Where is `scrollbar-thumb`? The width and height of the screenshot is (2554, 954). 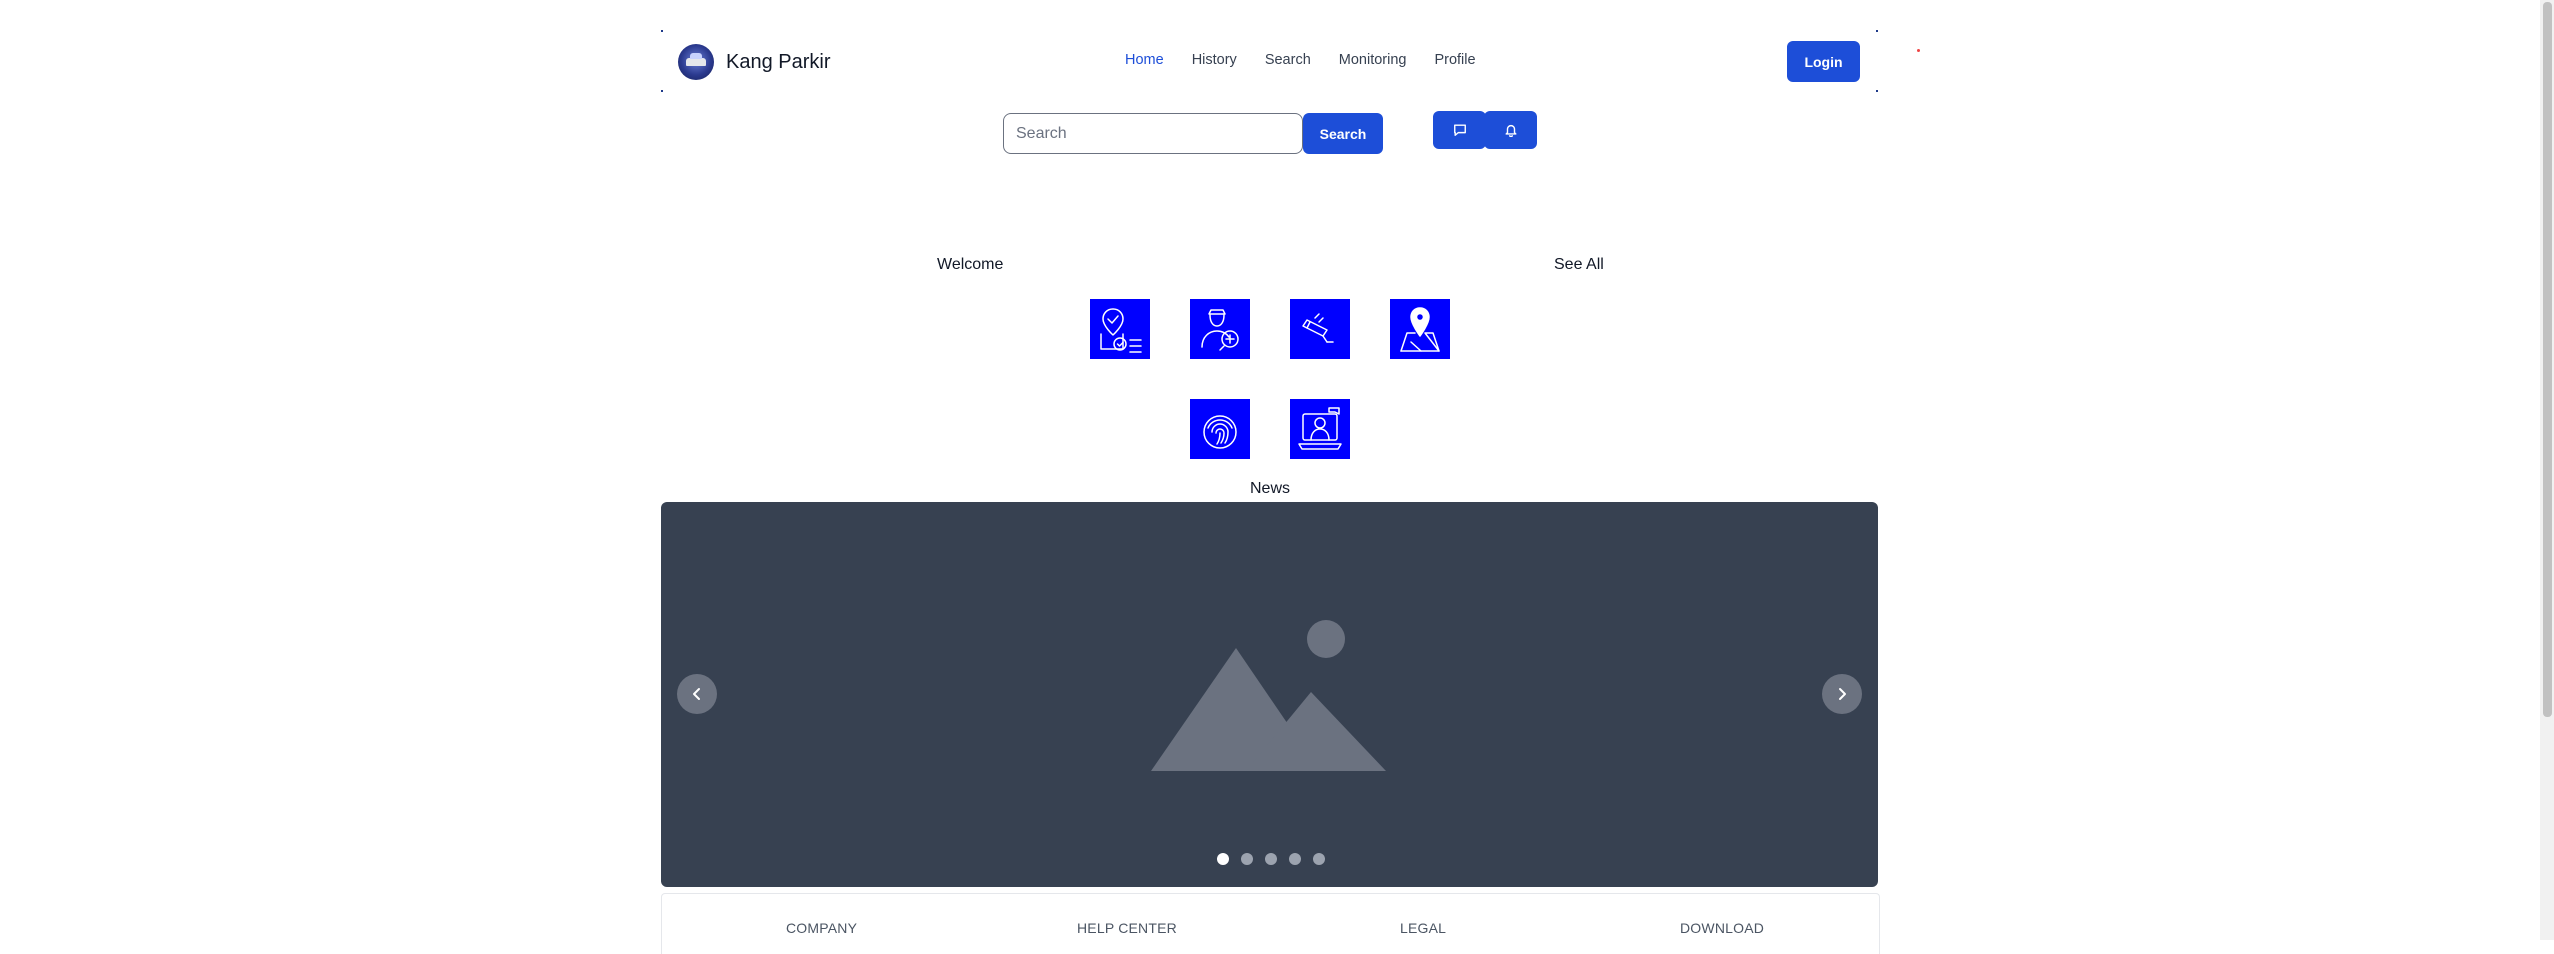 scrollbar-thumb is located at coordinates (2547, 359).